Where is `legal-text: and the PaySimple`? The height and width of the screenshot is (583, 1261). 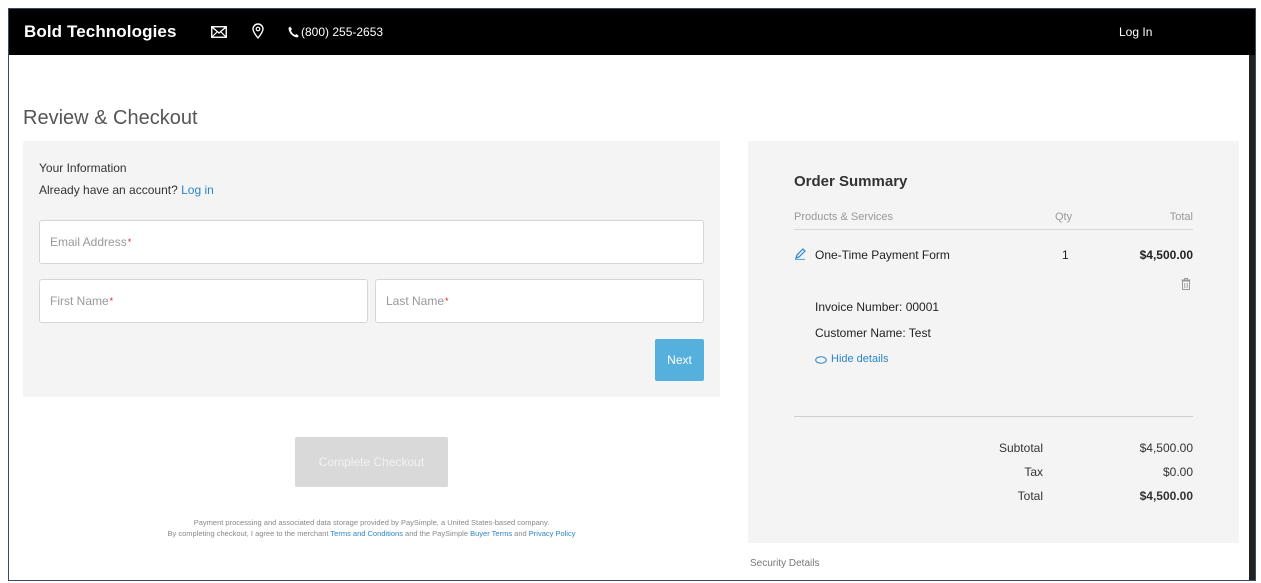 legal-text: and the PaySimple is located at coordinates (437, 533).